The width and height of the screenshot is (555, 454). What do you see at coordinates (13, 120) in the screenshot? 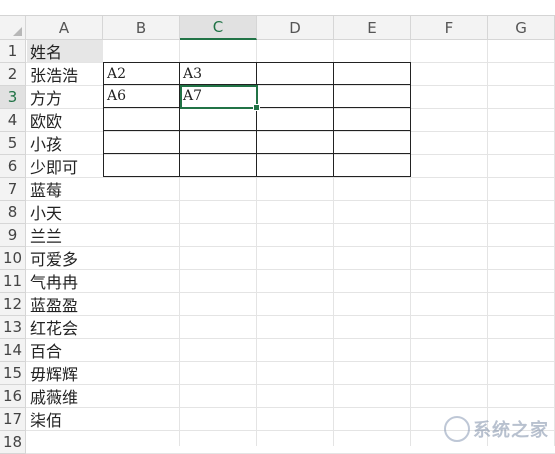
I see `row-header-4: 4` at bounding box center [13, 120].